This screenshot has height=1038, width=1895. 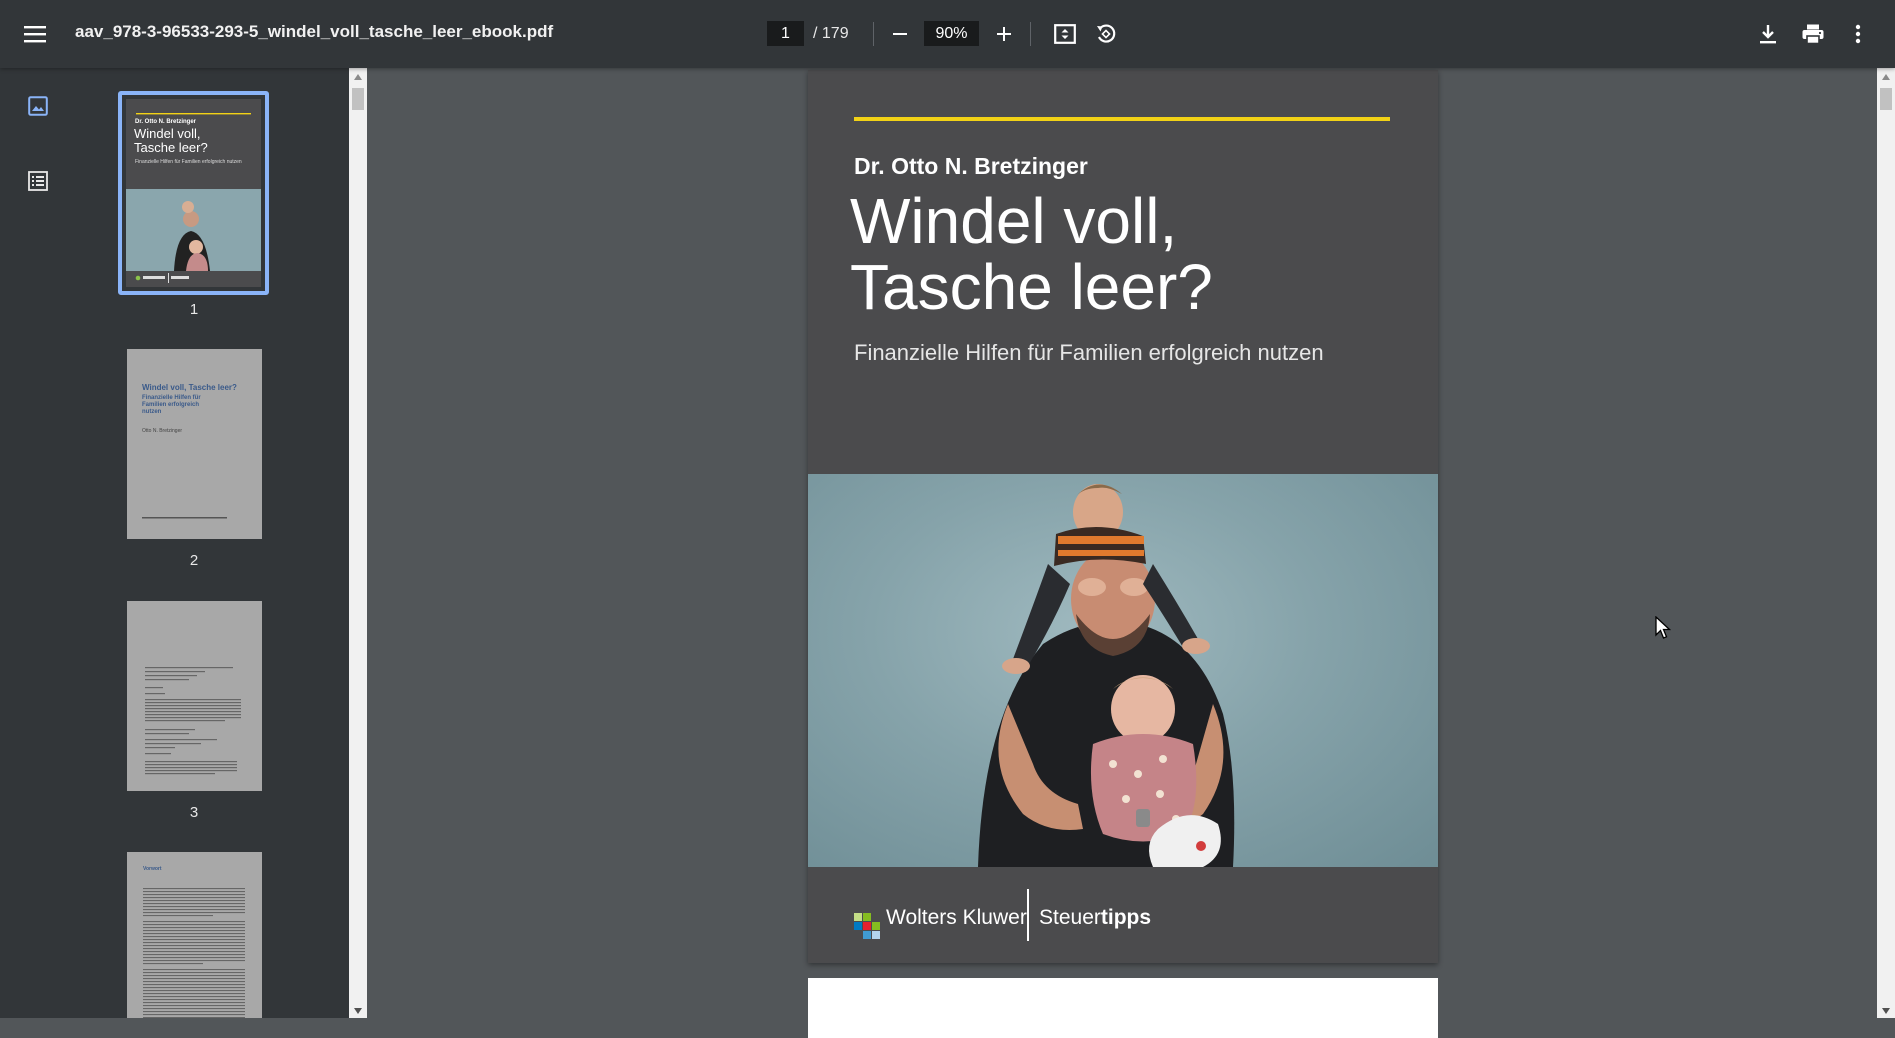 I want to click on thumbnails-view-button, so click(x=38, y=106).